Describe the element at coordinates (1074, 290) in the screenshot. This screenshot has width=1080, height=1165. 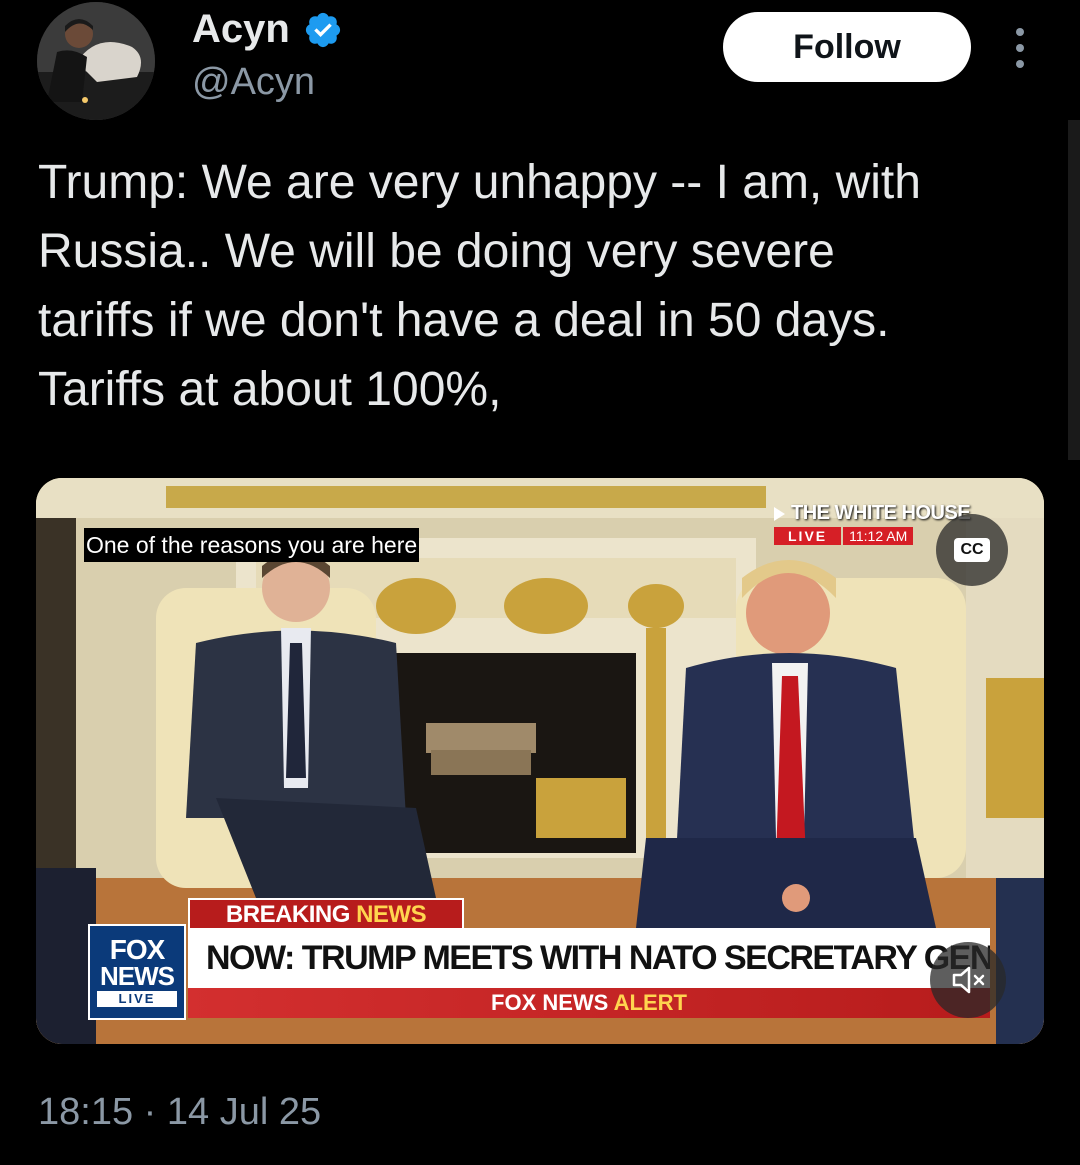
I see `scroll-indicator` at that location.